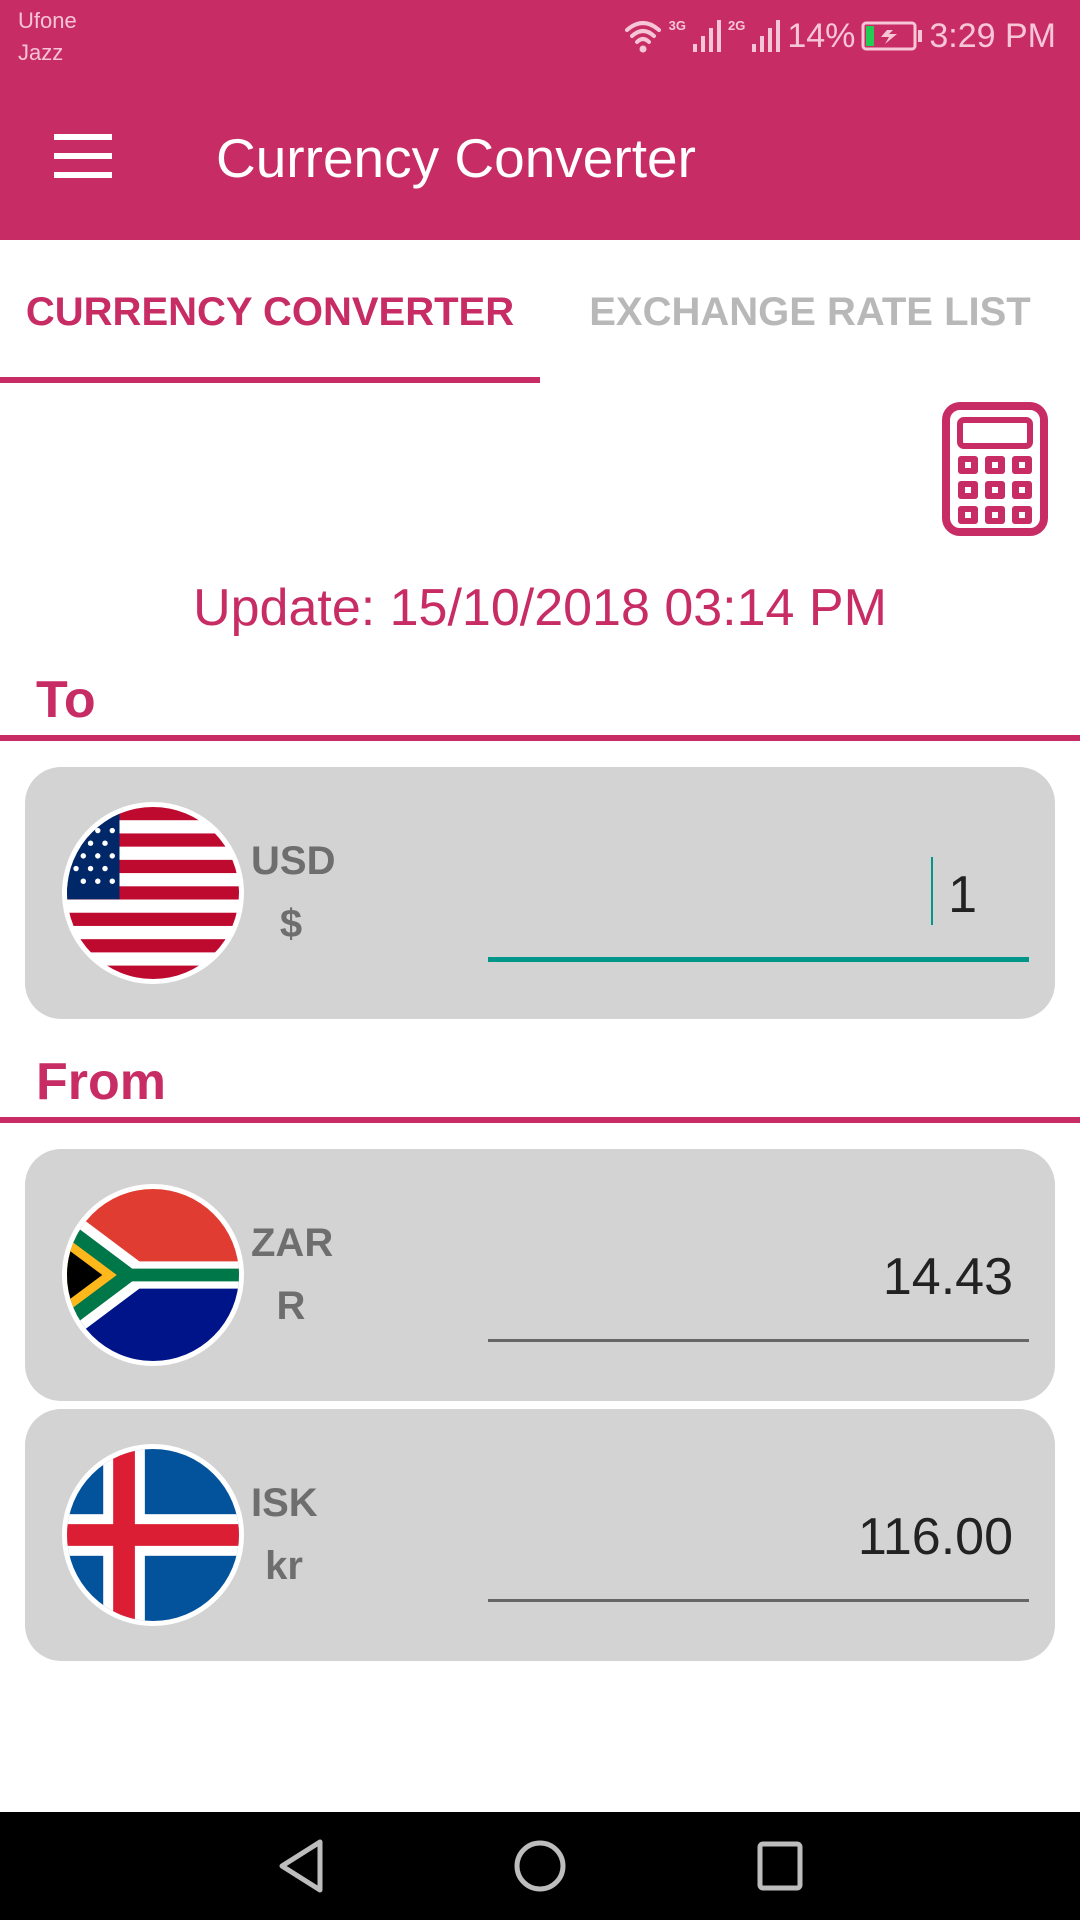 The height and width of the screenshot is (1920, 1080). What do you see at coordinates (284, 1566) in the screenshot?
I see `currency-symbol: kr` at bounding box center [284, 1566].